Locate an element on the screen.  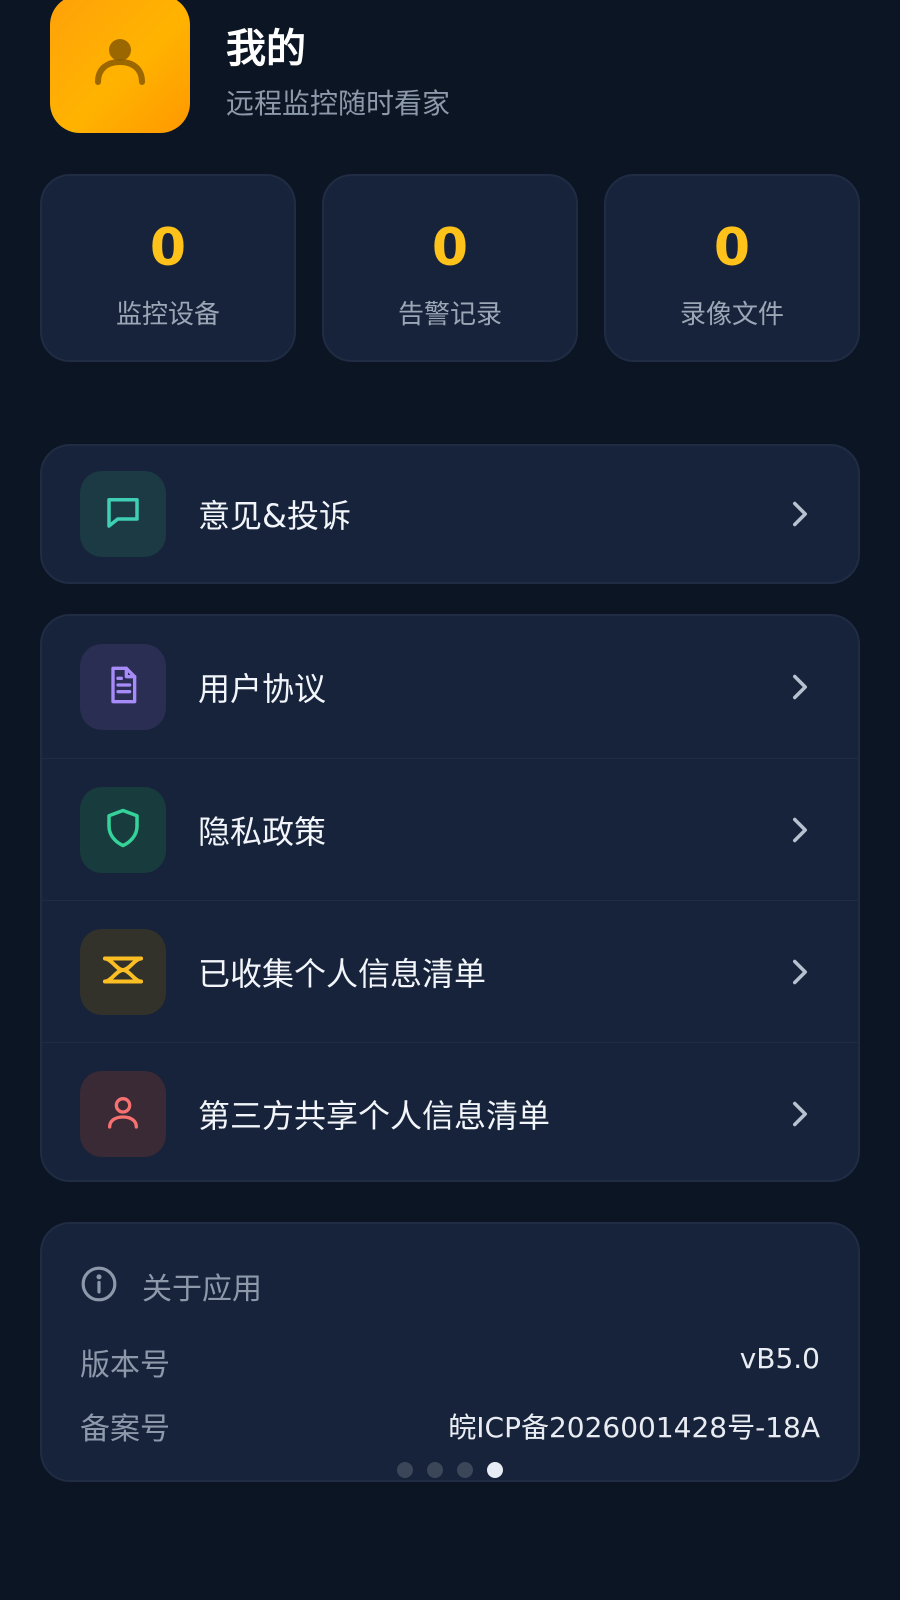
about-card: 关于应用 版本号 vB5.0 备案号 皖ICP备2026001428号-18A is located at coordinates (450, 1352).